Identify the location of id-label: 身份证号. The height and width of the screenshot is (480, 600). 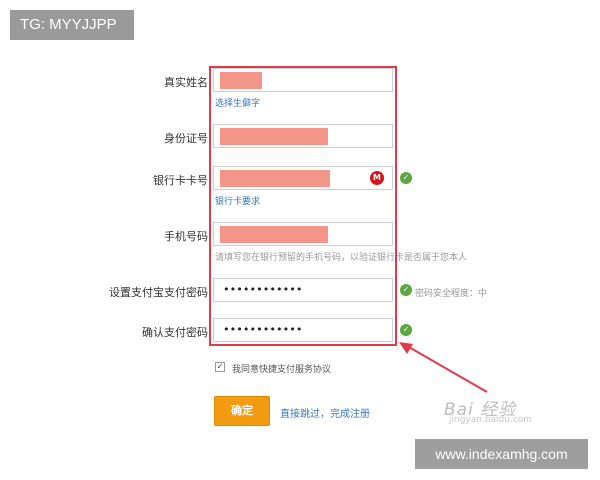
(186, 138).